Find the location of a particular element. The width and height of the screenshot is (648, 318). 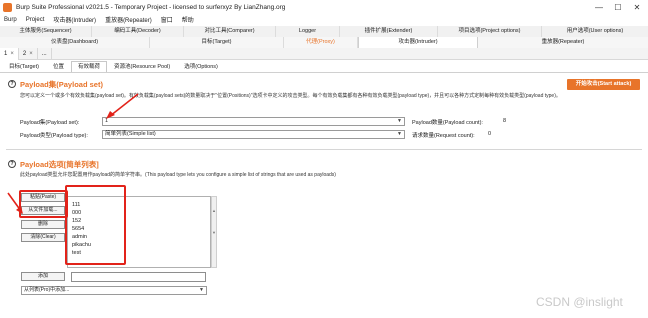

watermark: CSDN @inslight is located at coordinates (579, 302).